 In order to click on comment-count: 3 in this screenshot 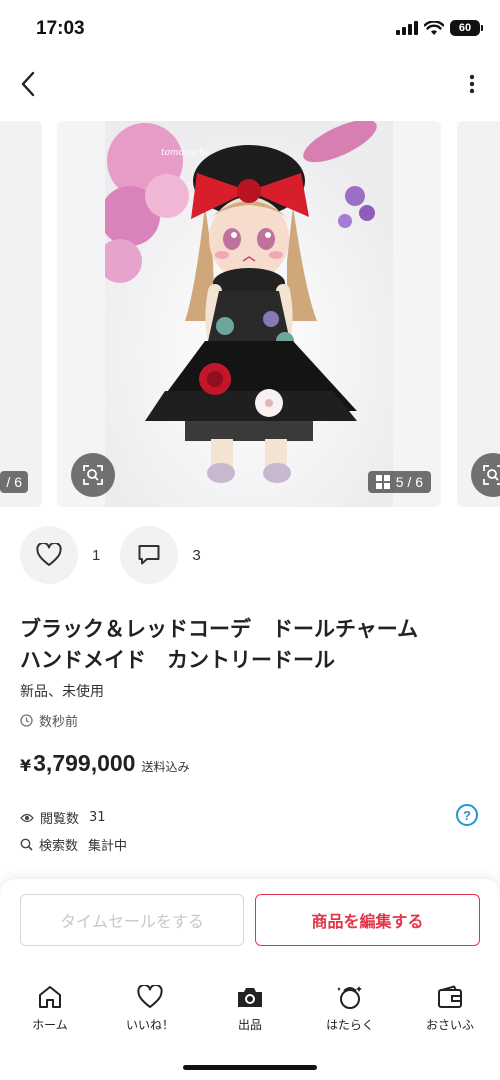, I will do `click(196, 555)`.